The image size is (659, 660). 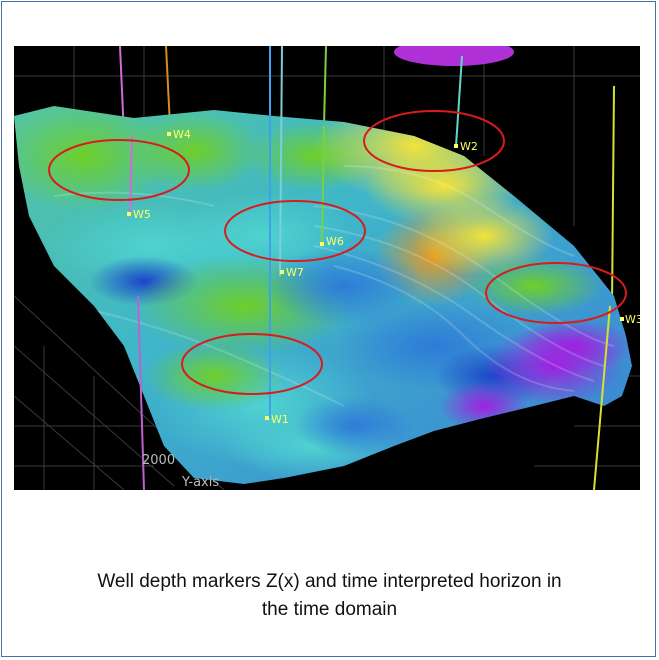 What do you see at coordinates (182, 134) in the screenshot?
I see `well-label-w4: W4` at bounding box center [182, 134].